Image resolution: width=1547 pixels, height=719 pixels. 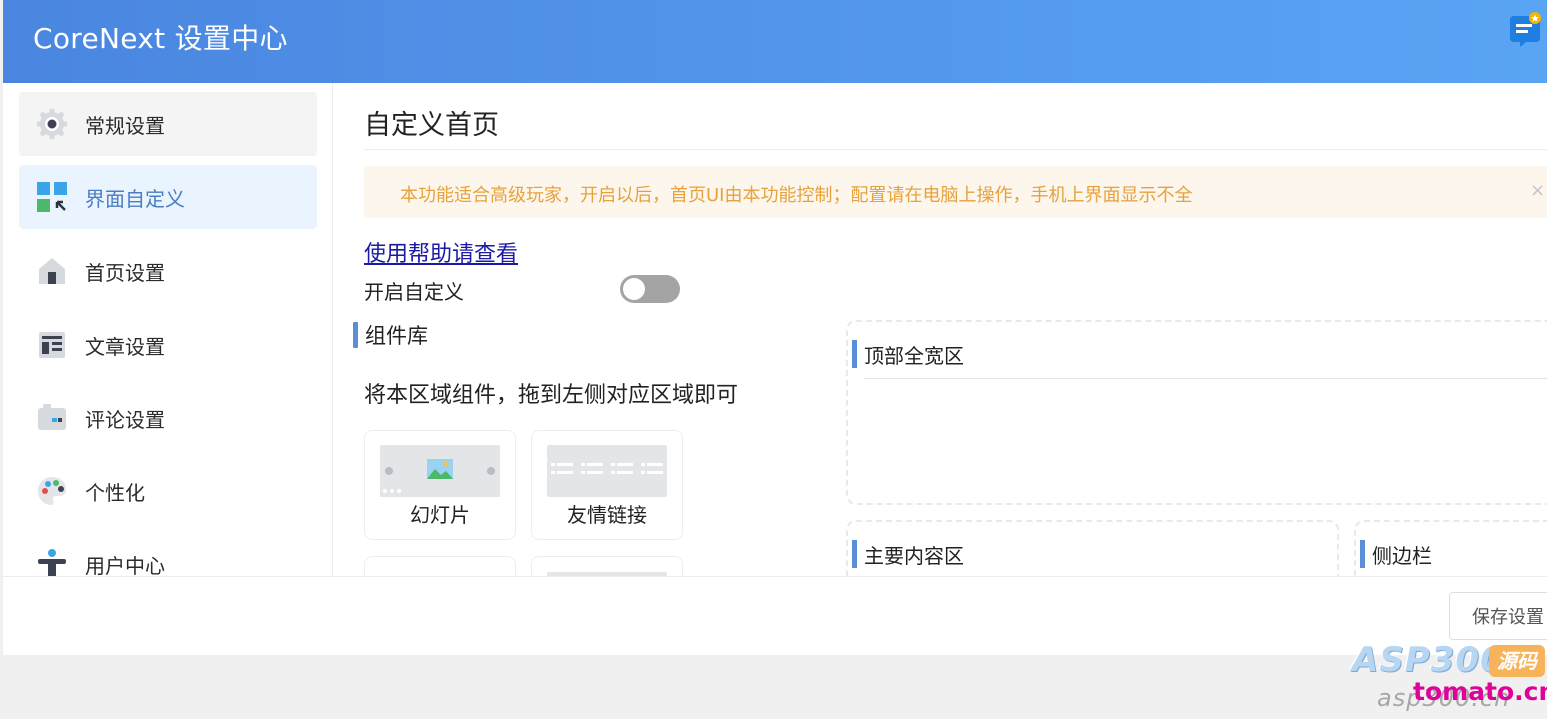 I want to click on component-library-heading: 组件库, so click(x=390, y=335).